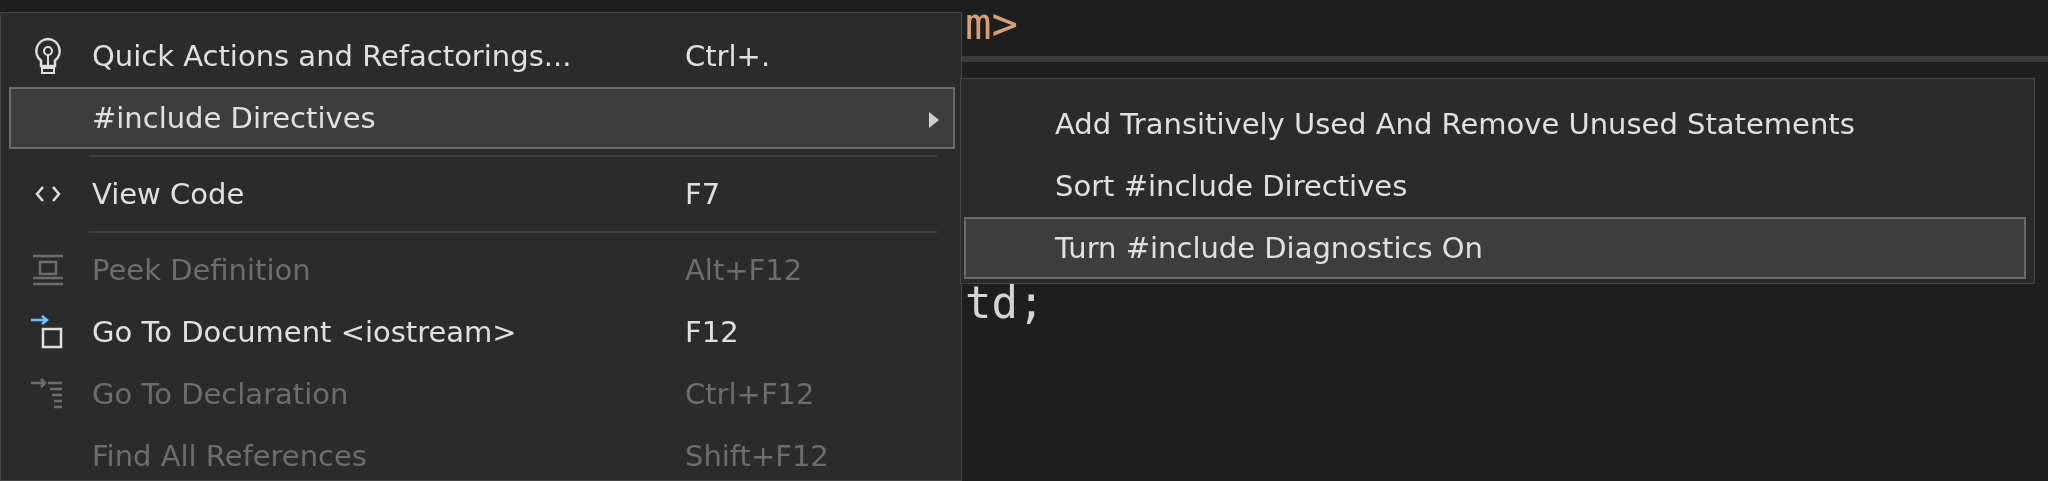 Image resolution: width=2048 pixels, height=481 pixels. Describe the element at coordinates (1495, 124) in the screenshot. I see `menu-item: Add Transitively Used And Remove Unused Statements` at that location.